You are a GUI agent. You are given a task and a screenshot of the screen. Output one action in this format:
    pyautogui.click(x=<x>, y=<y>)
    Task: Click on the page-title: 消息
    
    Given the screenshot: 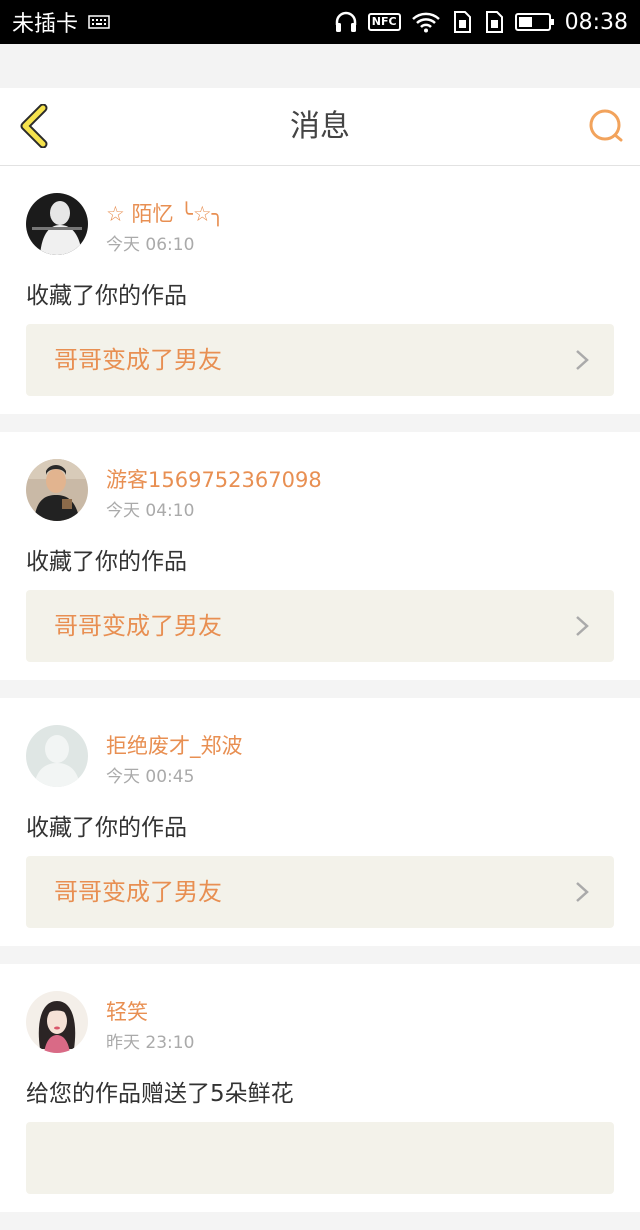 What is the action you would take?
    pyautogui.click(x=320, y=126)
    